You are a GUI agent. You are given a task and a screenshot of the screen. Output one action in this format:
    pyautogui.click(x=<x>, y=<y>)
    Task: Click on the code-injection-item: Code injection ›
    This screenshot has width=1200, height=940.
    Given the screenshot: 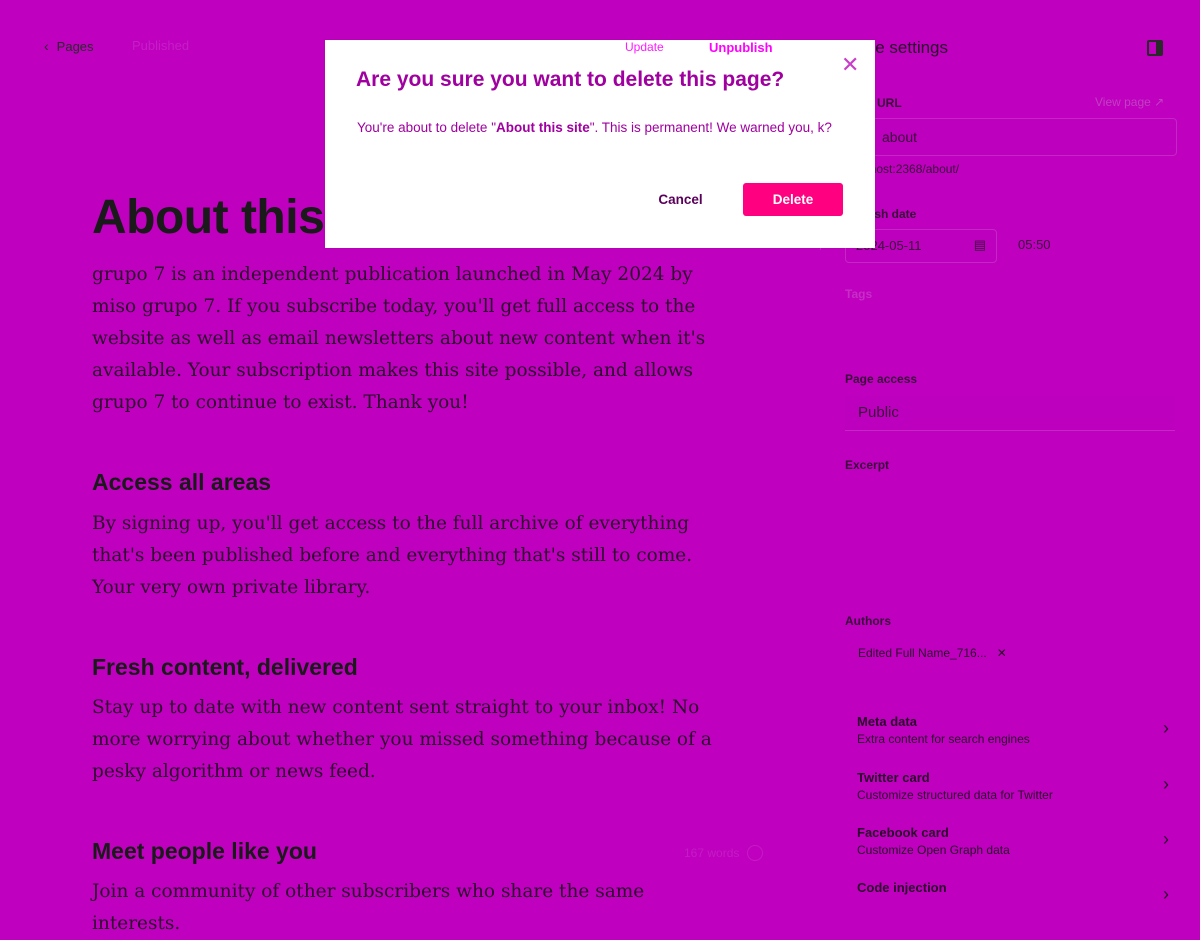 What is the action you would take?
    pyautogui.click(x=1017, y=892)
    